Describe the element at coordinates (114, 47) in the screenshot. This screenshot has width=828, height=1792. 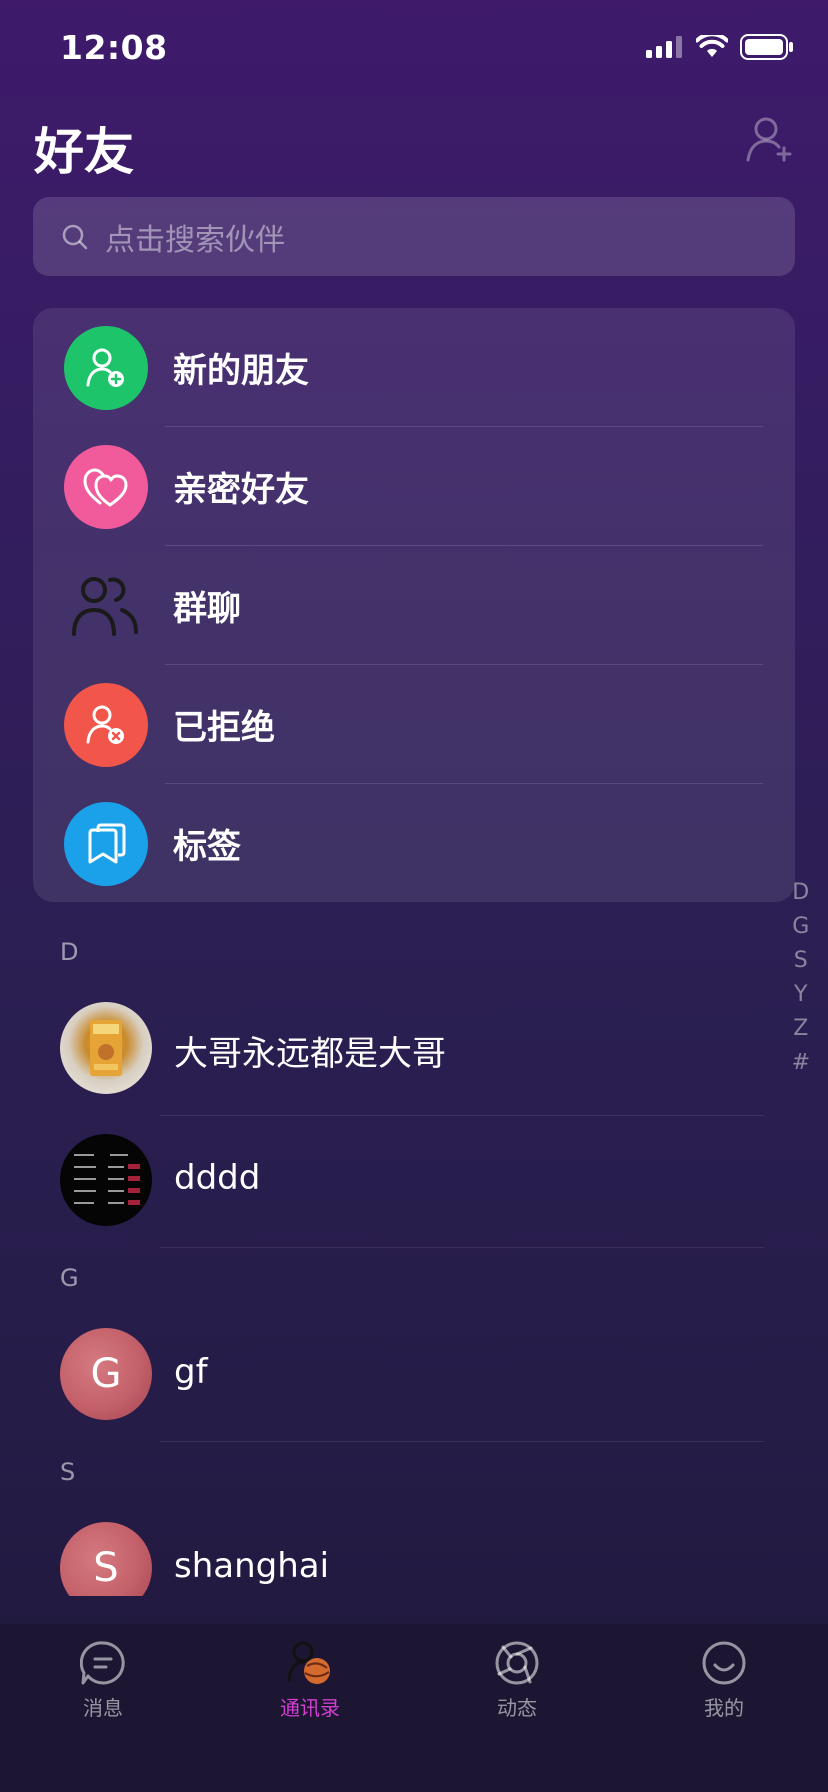
I see `status-time: 12:08` at that location.